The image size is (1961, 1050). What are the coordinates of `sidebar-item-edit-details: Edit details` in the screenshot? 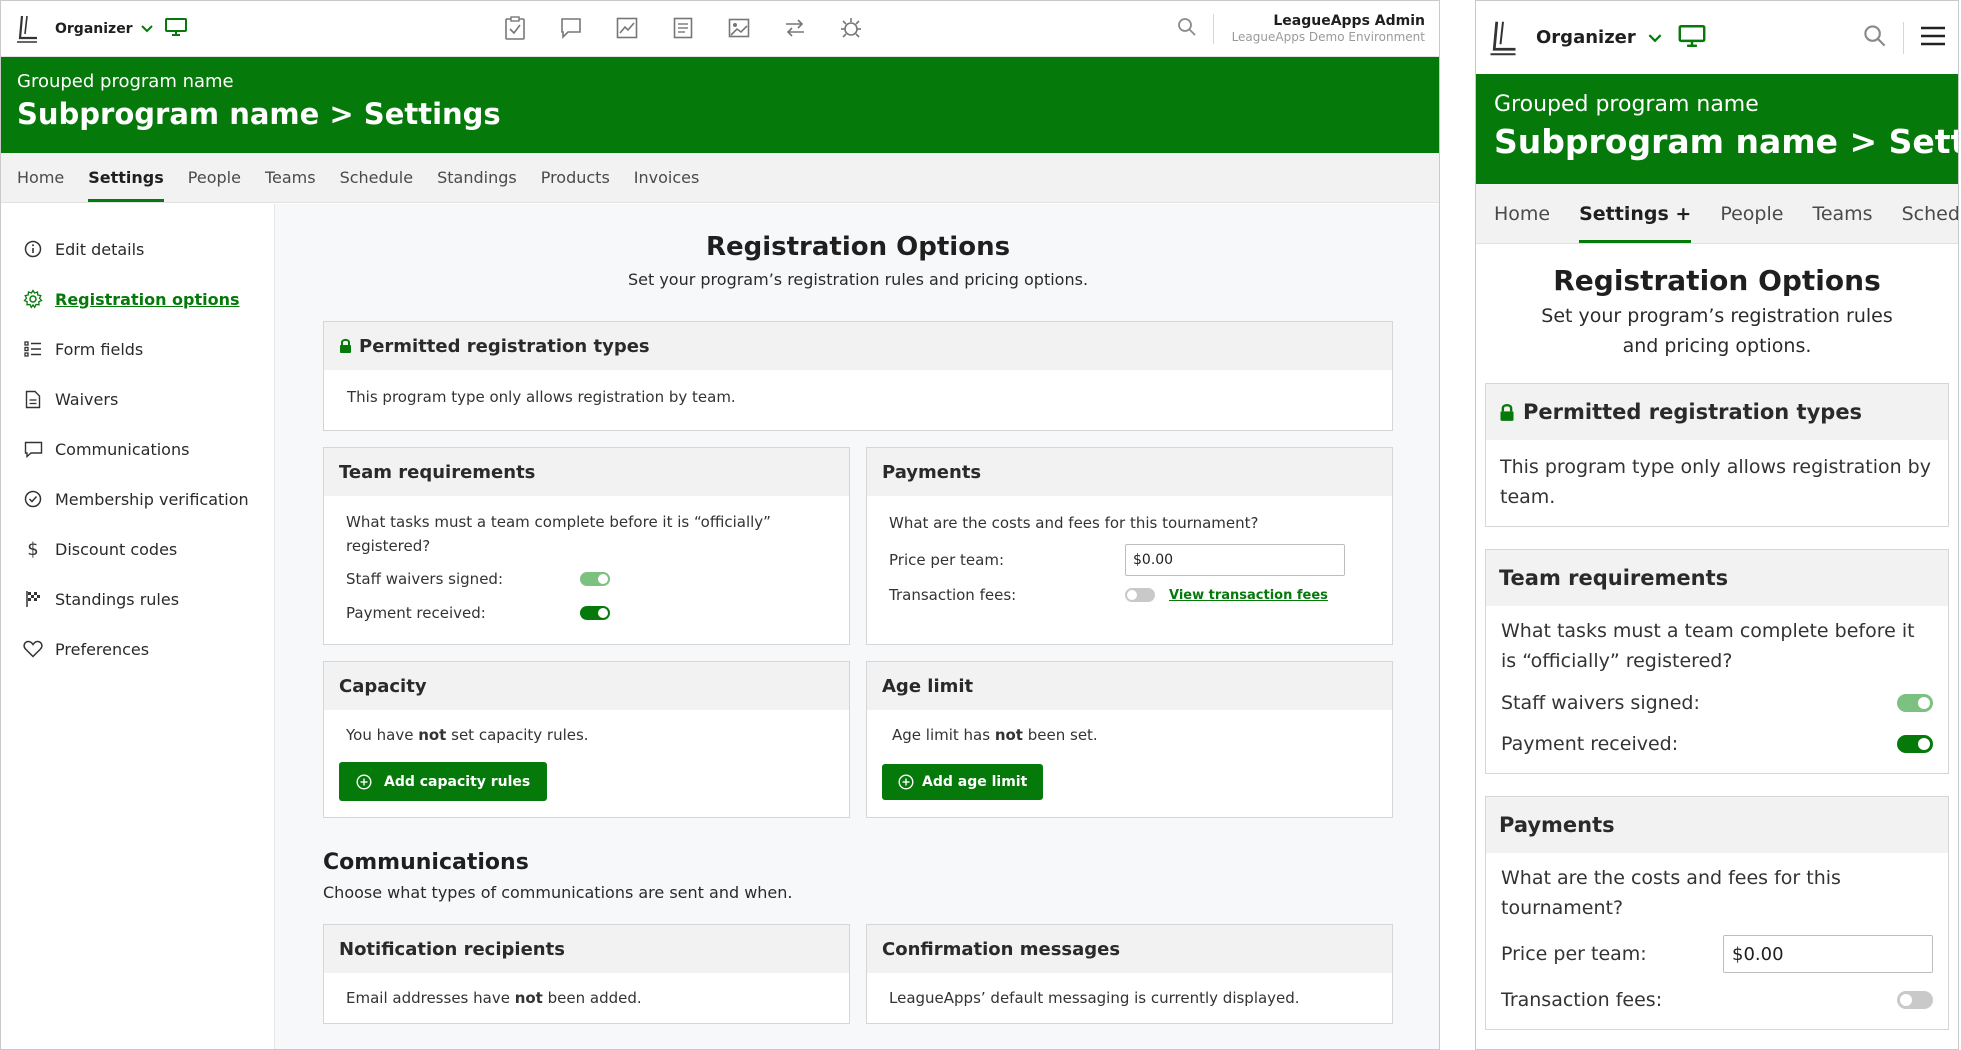 It's located at (137, 249).